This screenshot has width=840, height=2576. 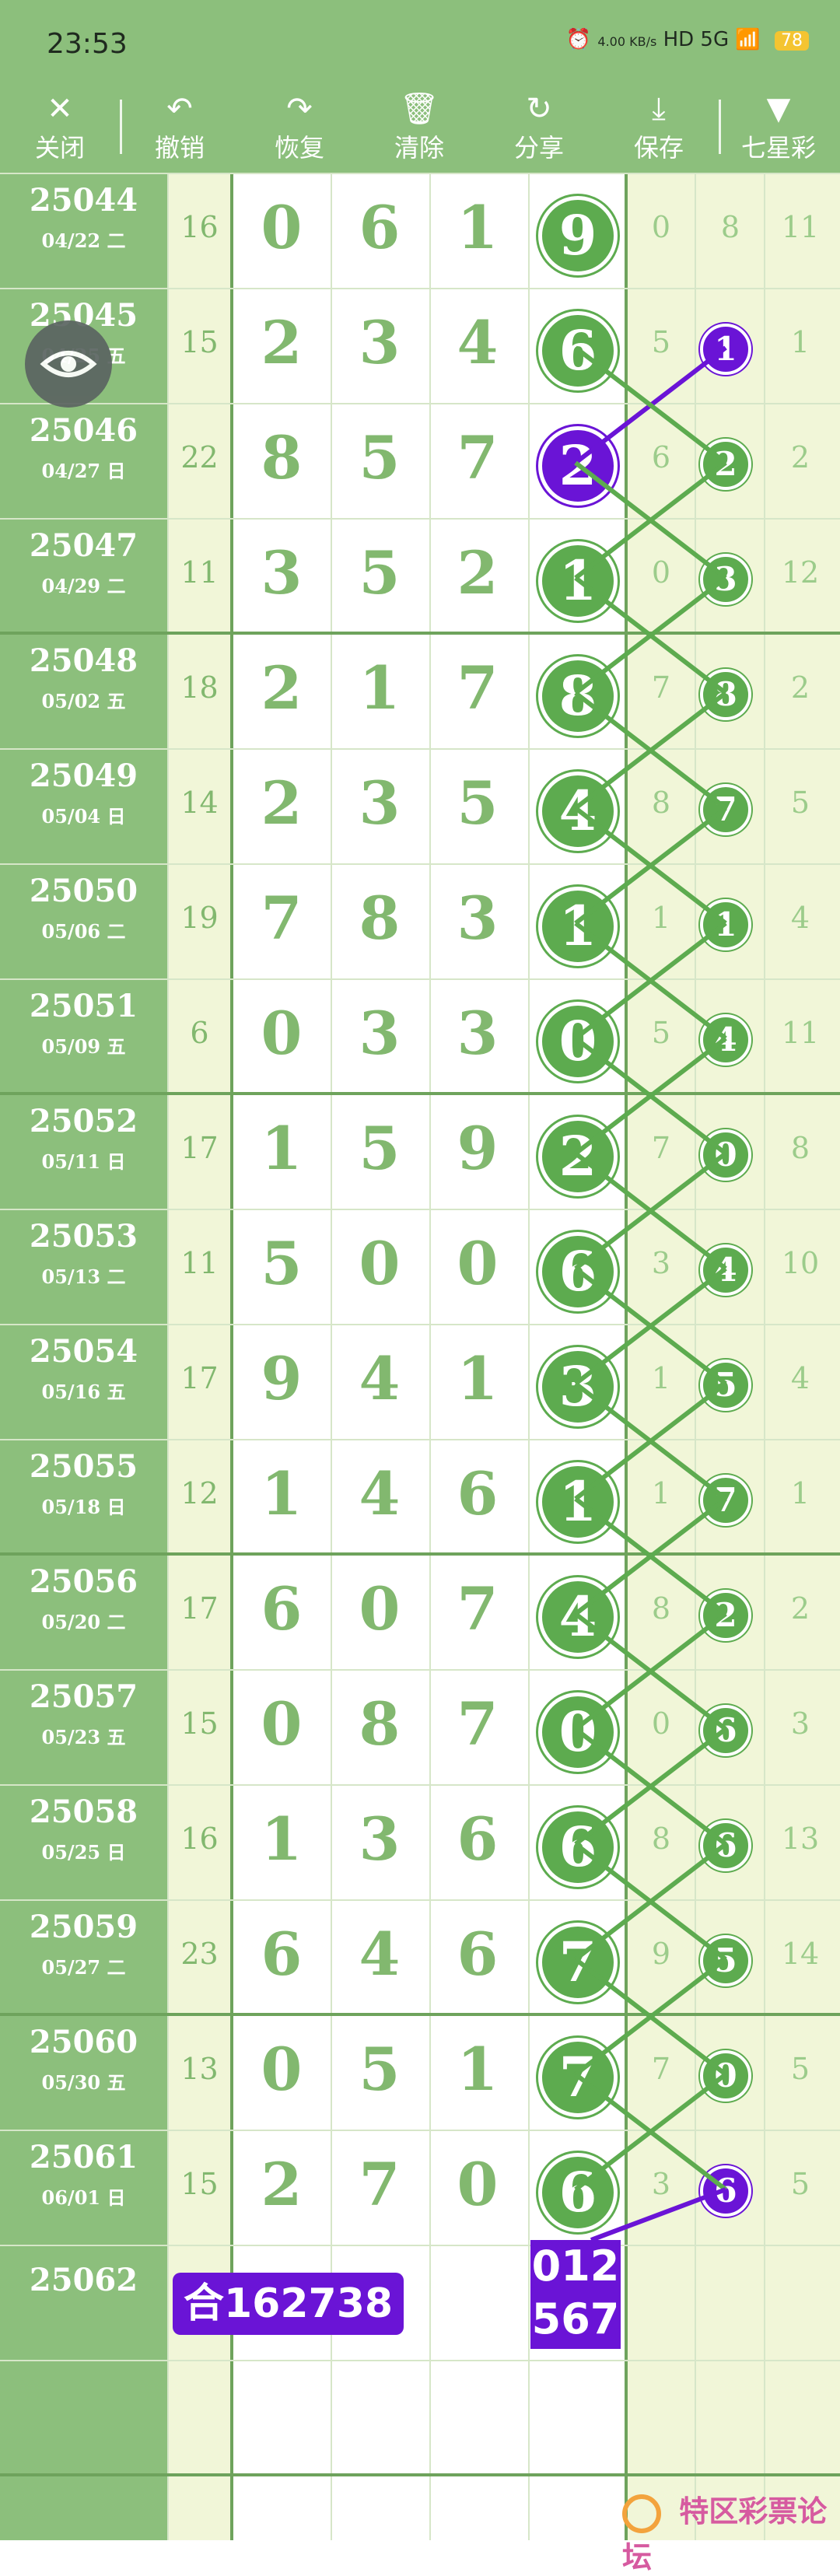 What do you see at coordinates (60, 109) in the screenshot?
I see `close-icon: ✕` at bounding box center [60, 109].